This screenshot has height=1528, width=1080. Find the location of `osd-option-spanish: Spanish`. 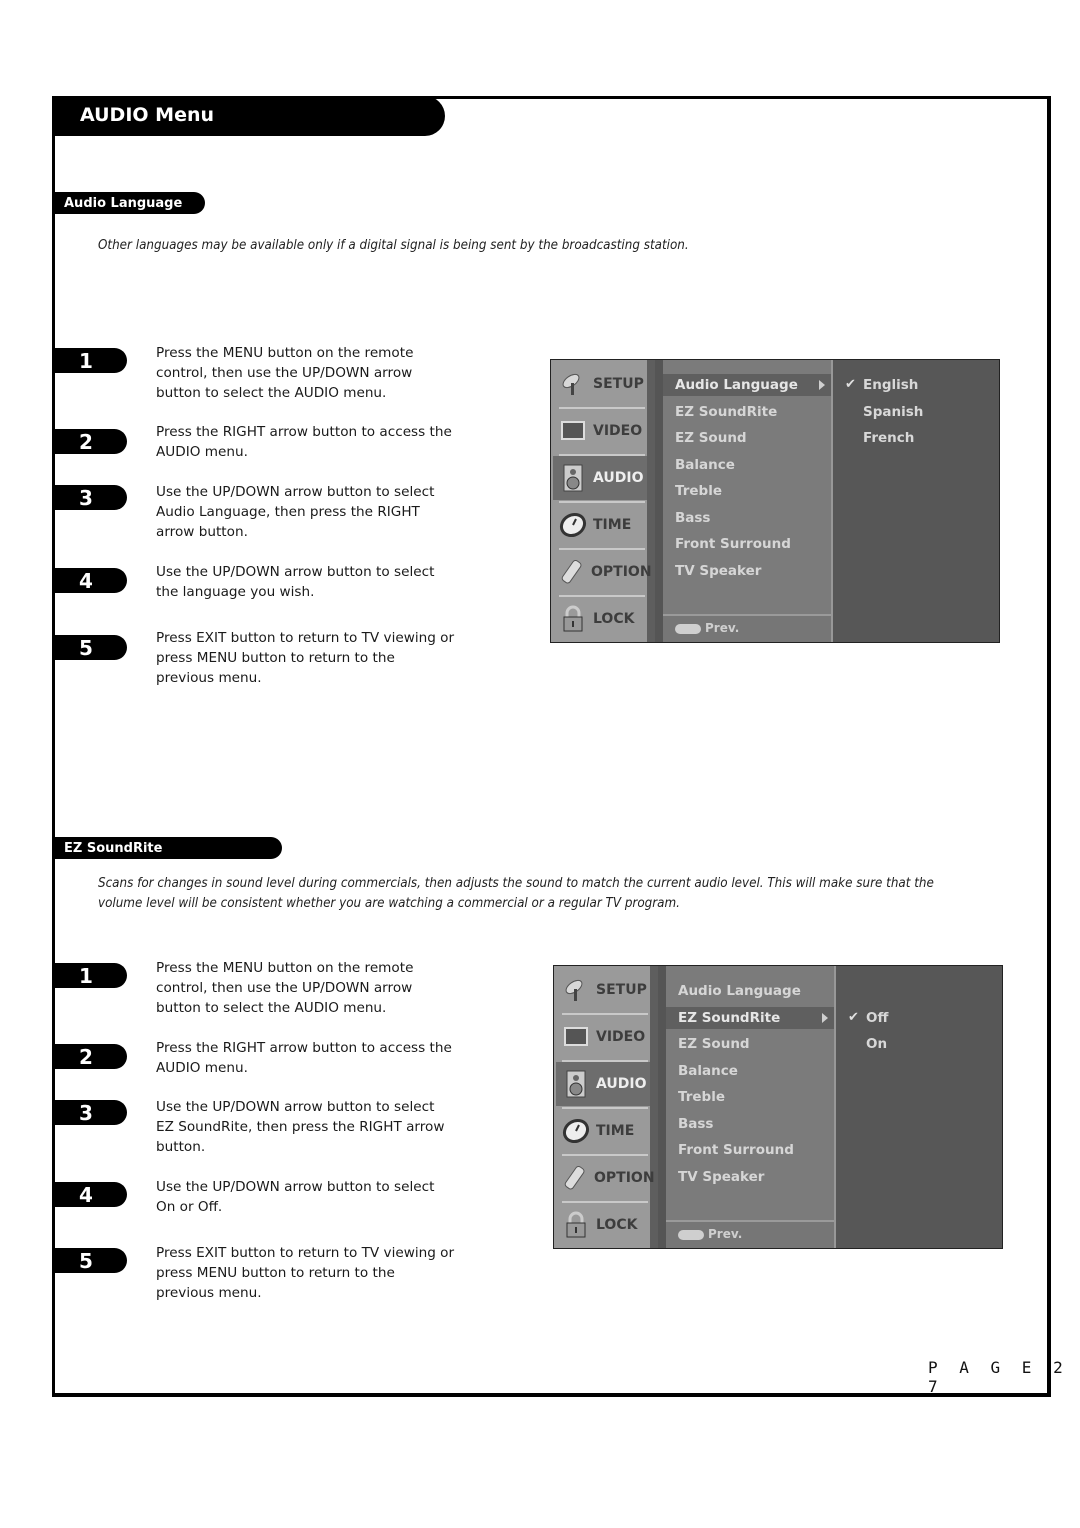

osd-option-spanish: Spanish is located at coordinates (893, 412).